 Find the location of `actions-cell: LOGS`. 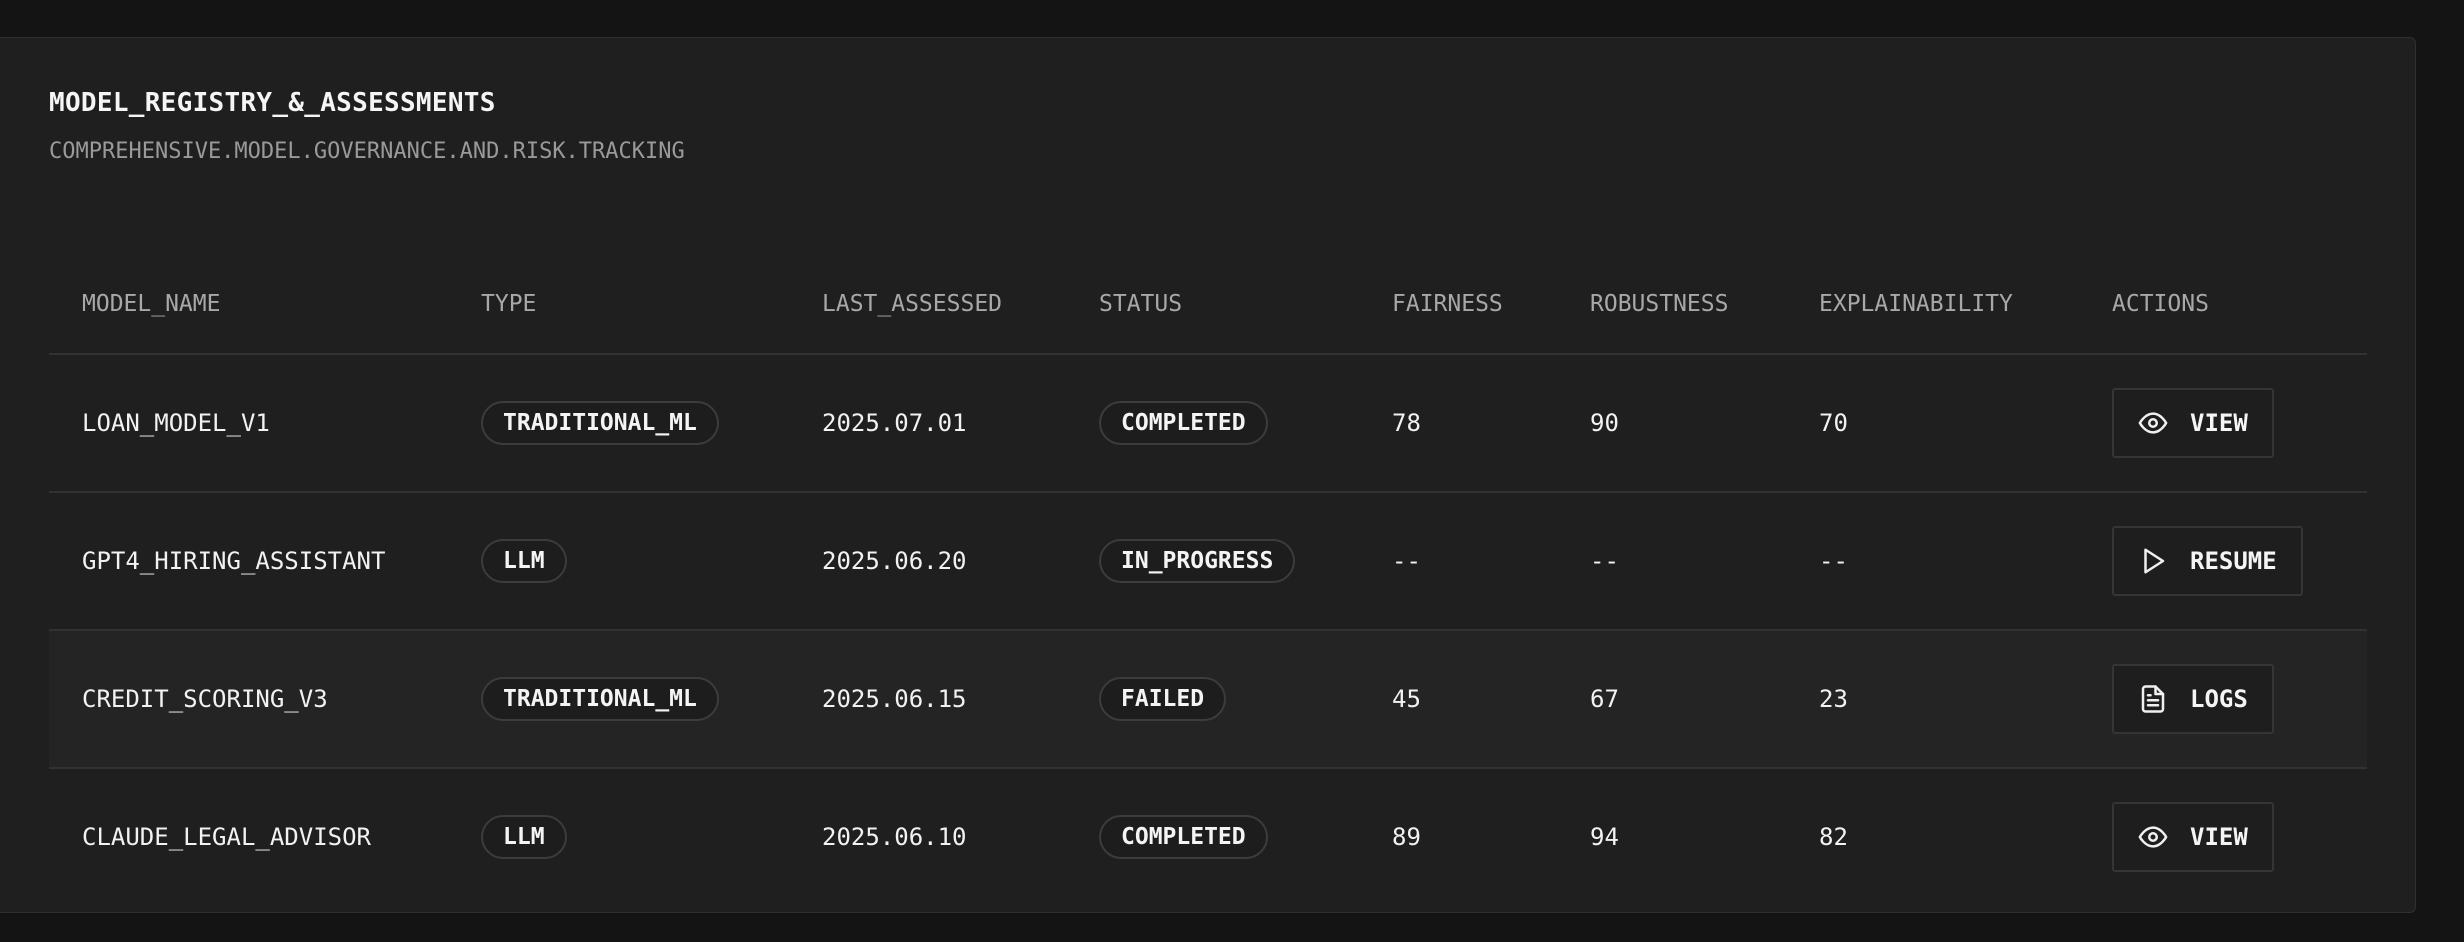

actions-cell: LOGS is located at coordinates (2193, 699).